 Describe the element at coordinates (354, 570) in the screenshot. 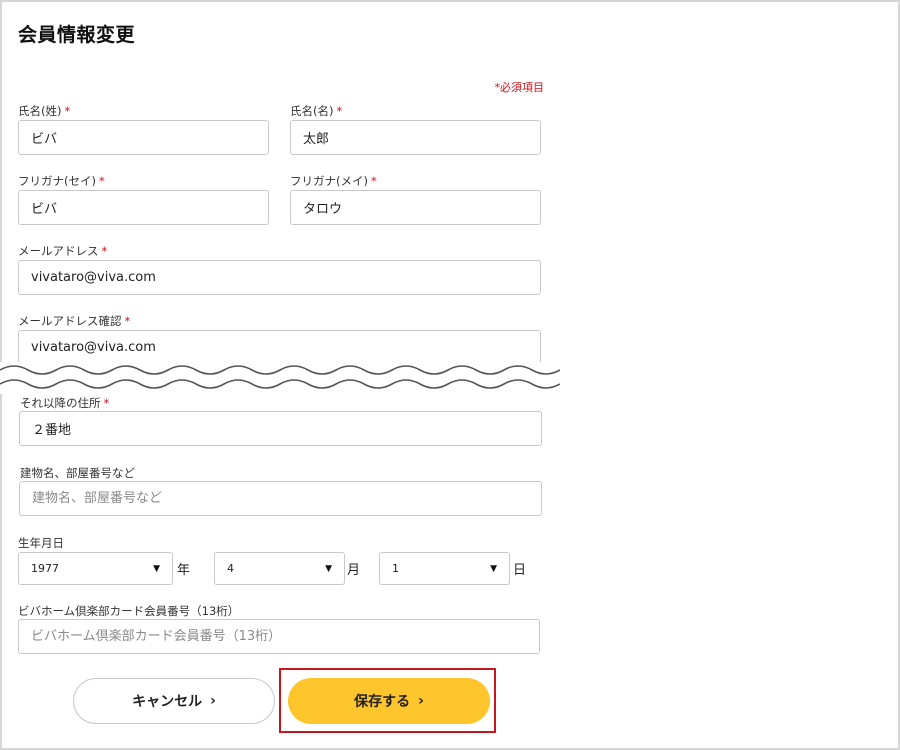

I see `month-unit-label: 月` at that location.